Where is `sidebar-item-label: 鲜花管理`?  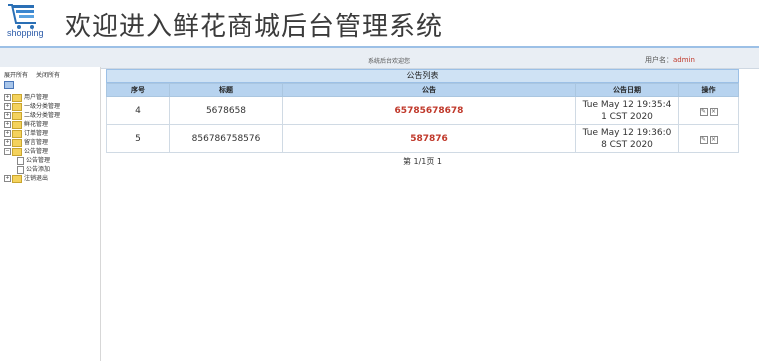
sidebar-item-label: 鲜花管理 is located at coordinates (36, 124).